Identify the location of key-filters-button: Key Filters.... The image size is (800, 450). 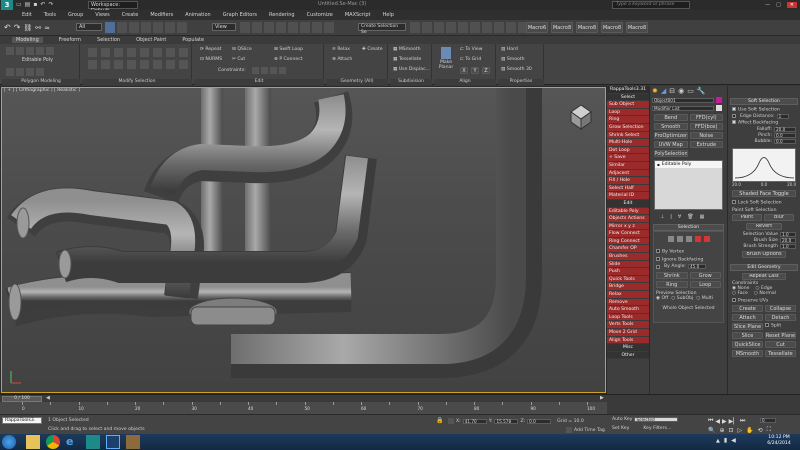
(657, 428).